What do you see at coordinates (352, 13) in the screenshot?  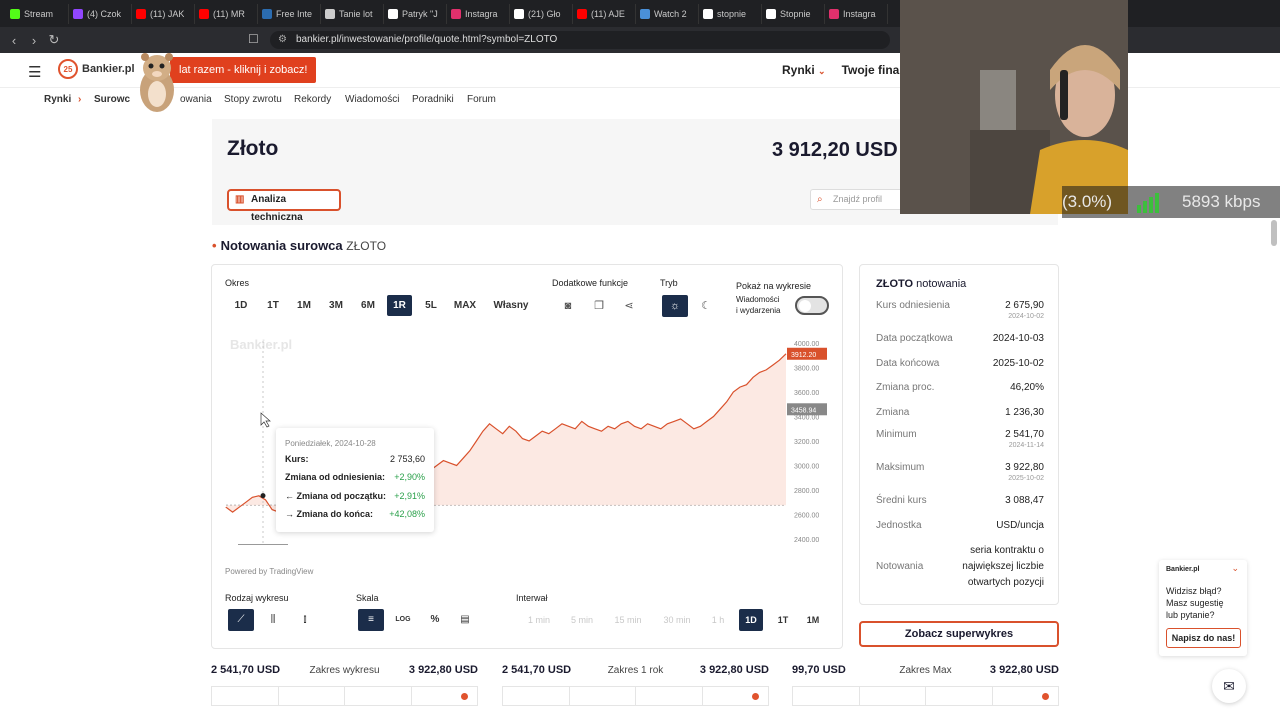 I see `browser-tab: Tanie lot` at bounding box center [352, 13].